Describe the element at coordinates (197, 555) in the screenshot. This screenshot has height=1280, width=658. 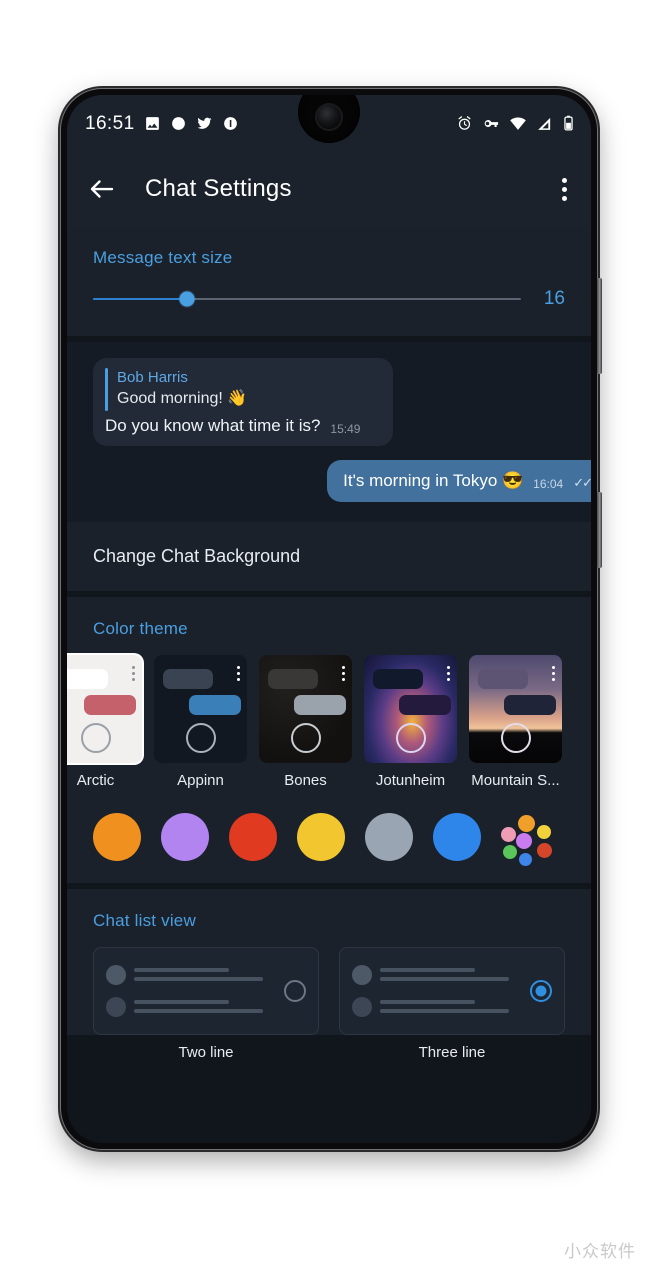
I see `change-chat-background-label: Change Chat Background` at that location.